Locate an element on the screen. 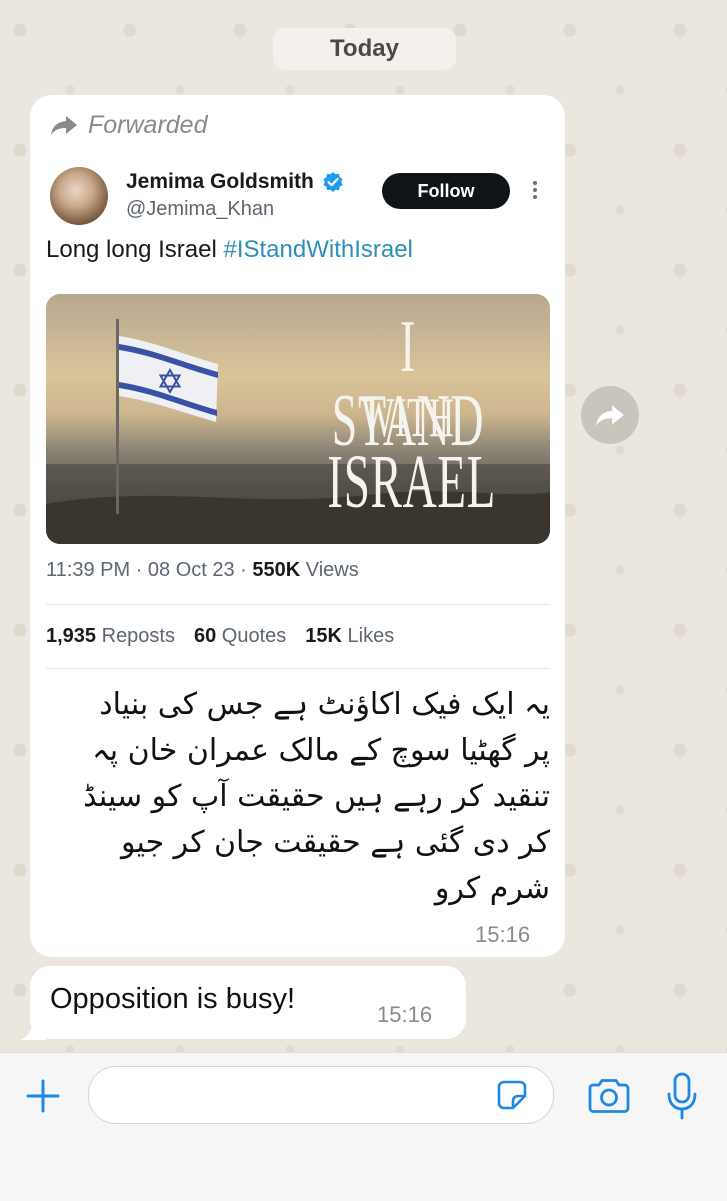 Image resolution: width=727 pixels, height=1201 pixels. forwarded-indicator: Forwarded is located at coordinates (129, 125).